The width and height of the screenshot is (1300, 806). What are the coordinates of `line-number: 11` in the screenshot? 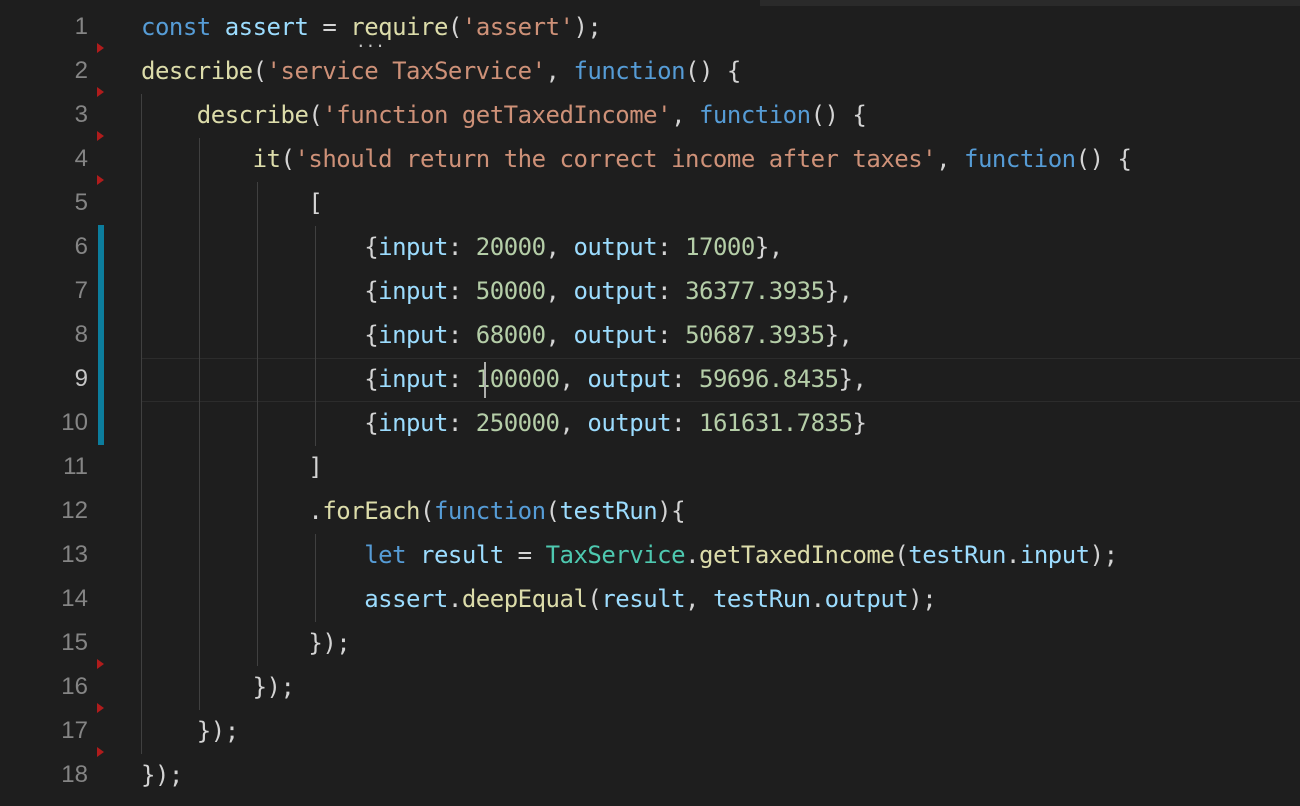 It's located at (44, 467).